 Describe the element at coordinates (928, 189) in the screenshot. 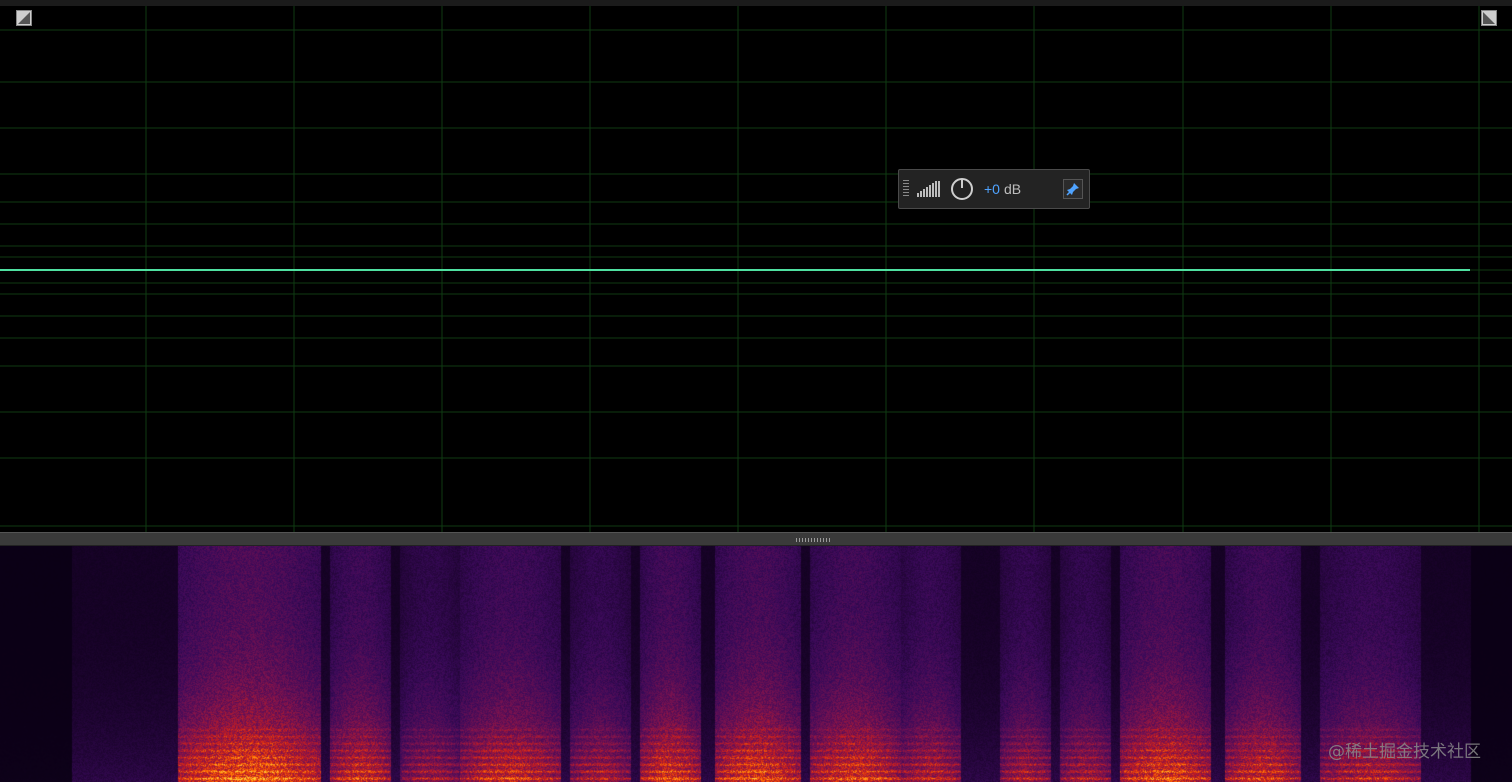

I see `signal-level-icon` at that location.